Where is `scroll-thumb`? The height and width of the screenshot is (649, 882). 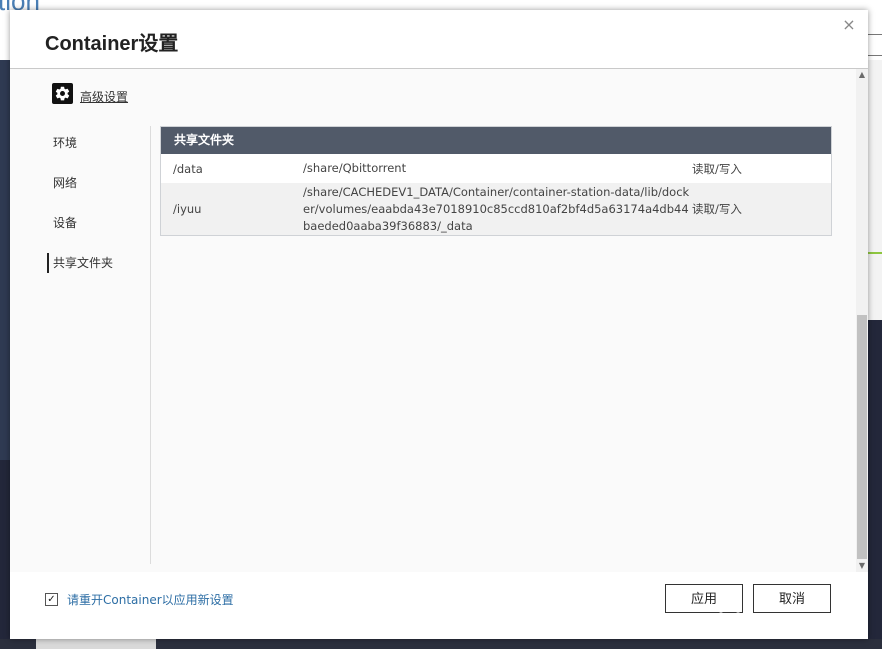
scroll-thumb is located at coordinates (862, 437).